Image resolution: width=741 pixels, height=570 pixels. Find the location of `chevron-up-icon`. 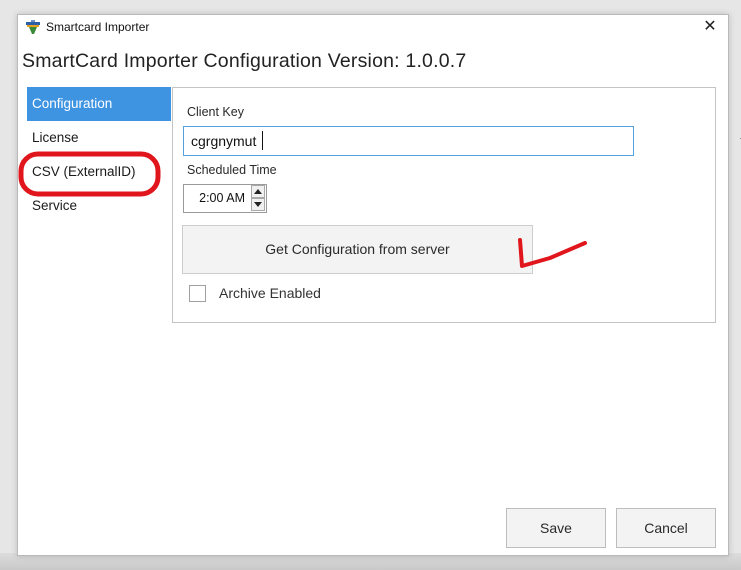

chevron-up-icon is located at coordinates (258, 191).